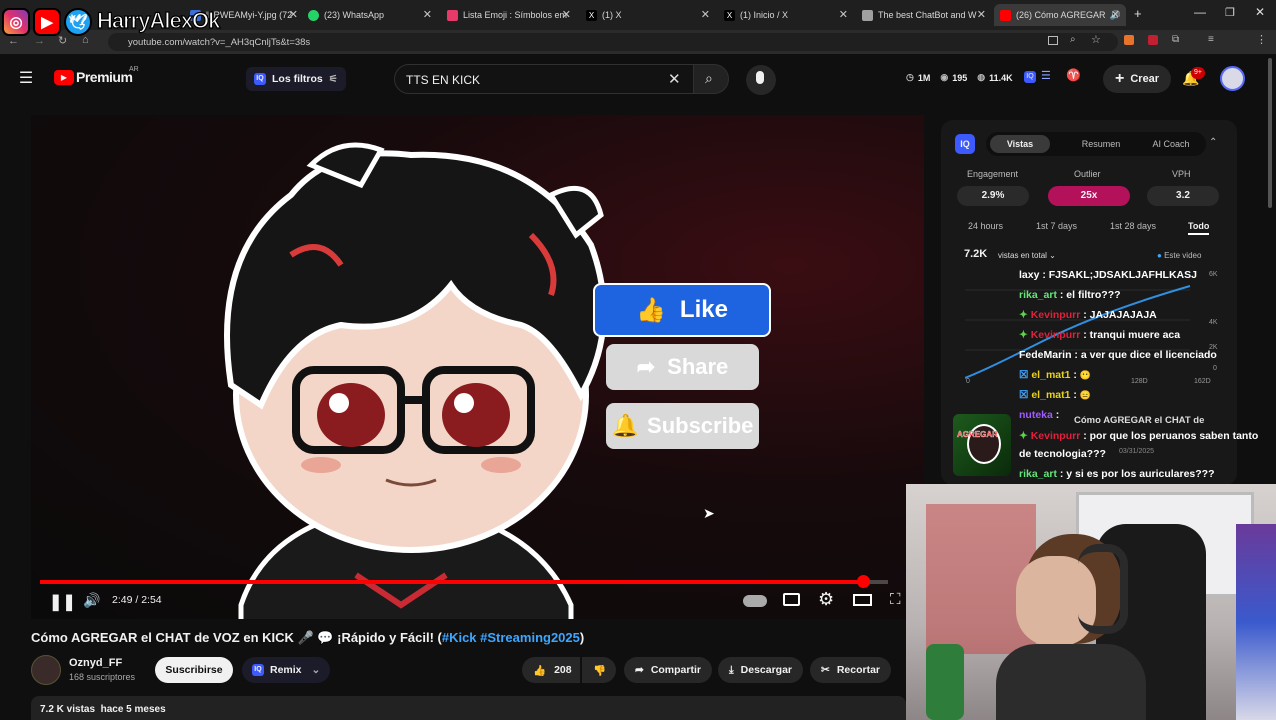 This screenshot has height=720, width=1276. Describe the element at coordinates (13, 41) in the screenshot. I see `back-icon: ←` at that location.